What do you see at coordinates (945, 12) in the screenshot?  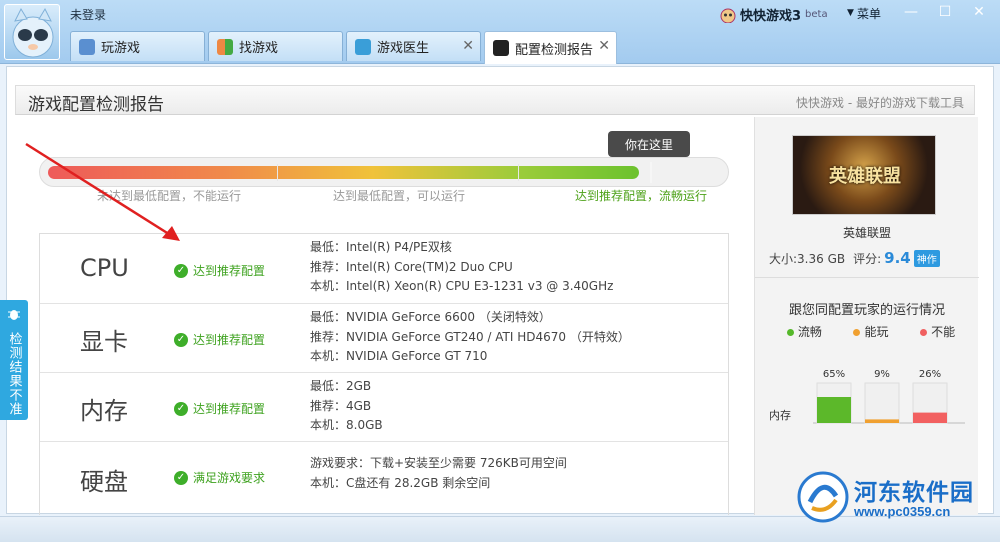 I see `maximize-button: ☐` at bounding box center [945, 12].